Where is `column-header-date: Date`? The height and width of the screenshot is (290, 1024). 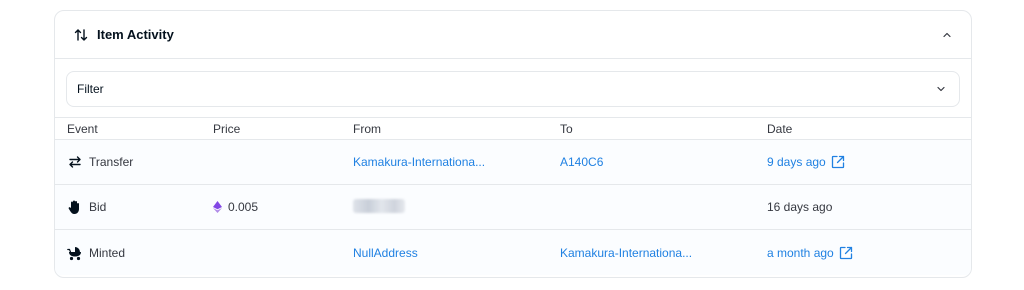
column-header-date: Date is located at coordinates (780, 128).